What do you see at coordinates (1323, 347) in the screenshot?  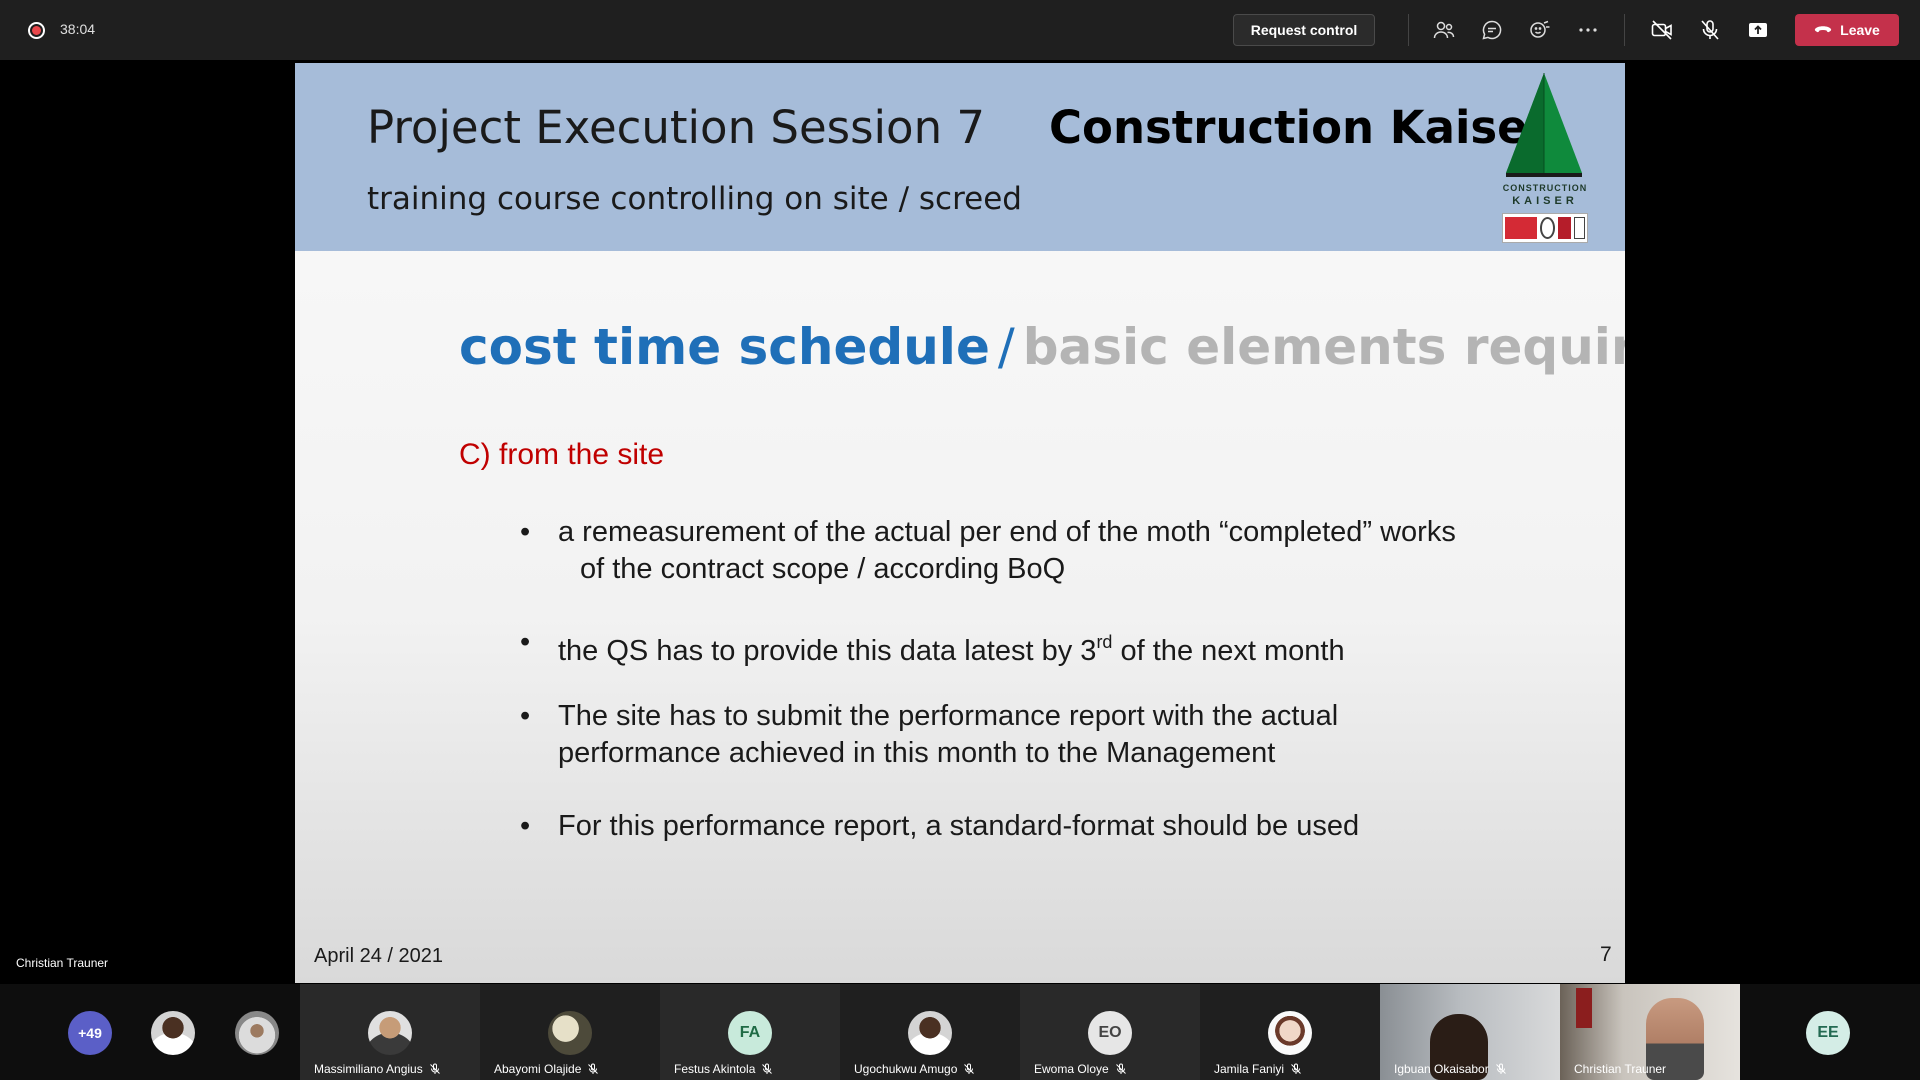 I see `heading-secondary: basic elements required` at bounding box center [1323, 347].